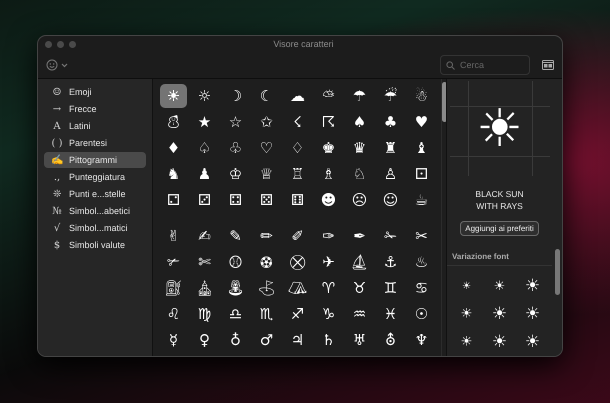  Describe the element at coordinates (204, 262) in the screenshot. I see `character-cell: ✄` at that location.